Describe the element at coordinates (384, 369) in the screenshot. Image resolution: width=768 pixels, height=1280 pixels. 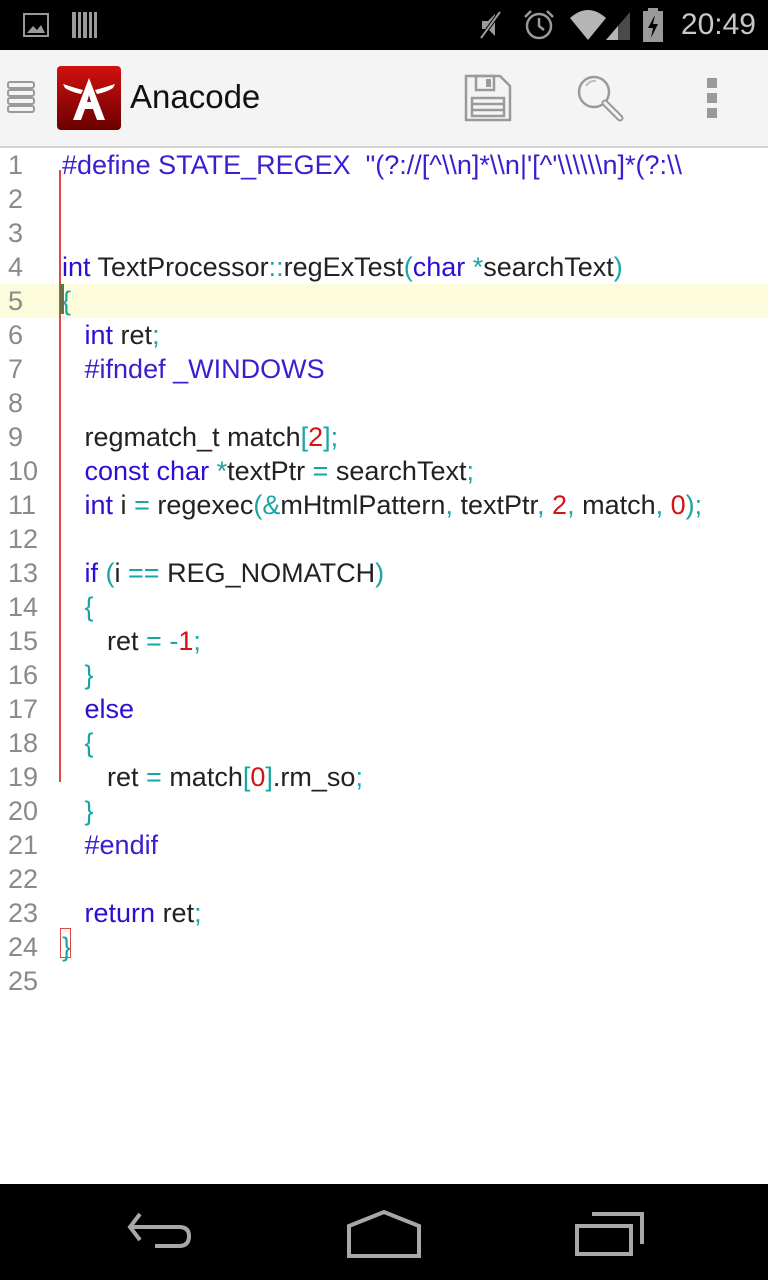
I see `code-line: 7 #ifndef _WINDOWS` at that location.